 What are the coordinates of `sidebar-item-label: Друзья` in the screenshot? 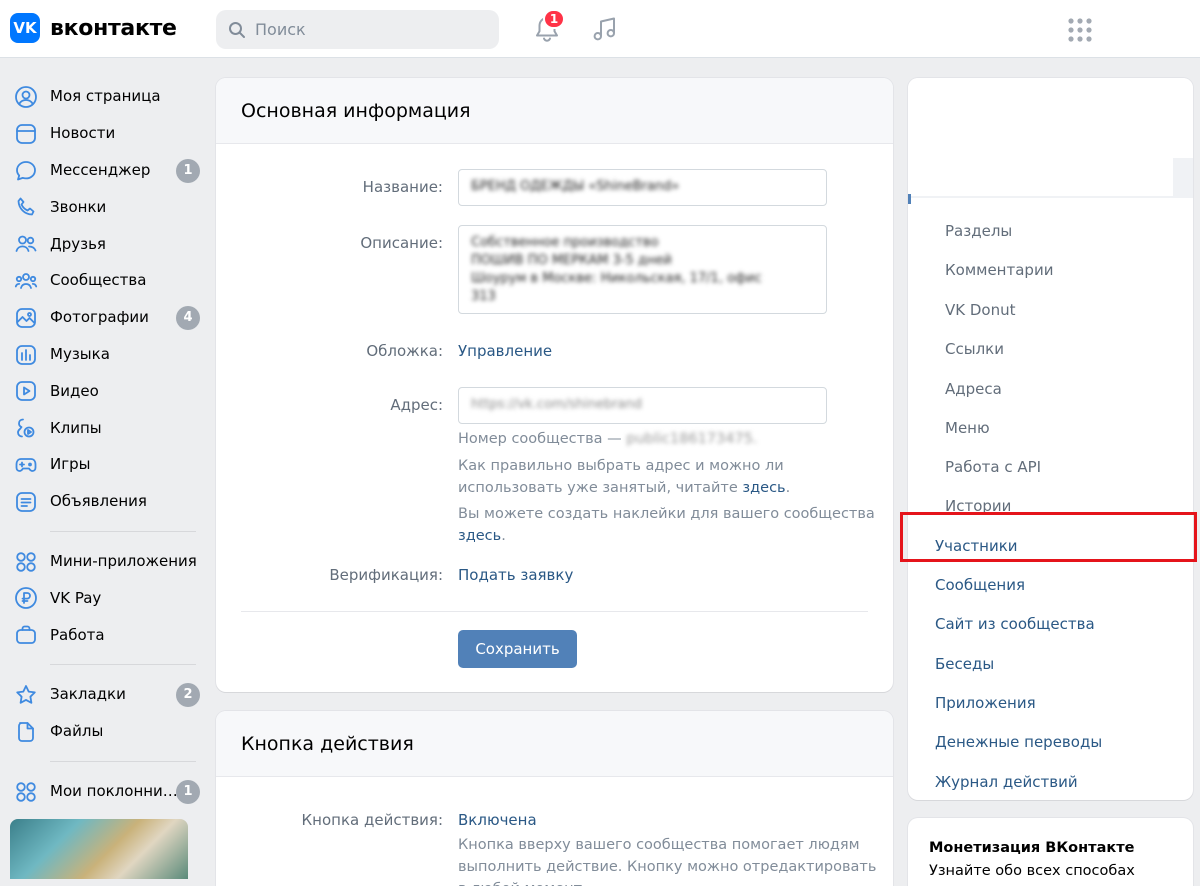 It's located at (78, 243).